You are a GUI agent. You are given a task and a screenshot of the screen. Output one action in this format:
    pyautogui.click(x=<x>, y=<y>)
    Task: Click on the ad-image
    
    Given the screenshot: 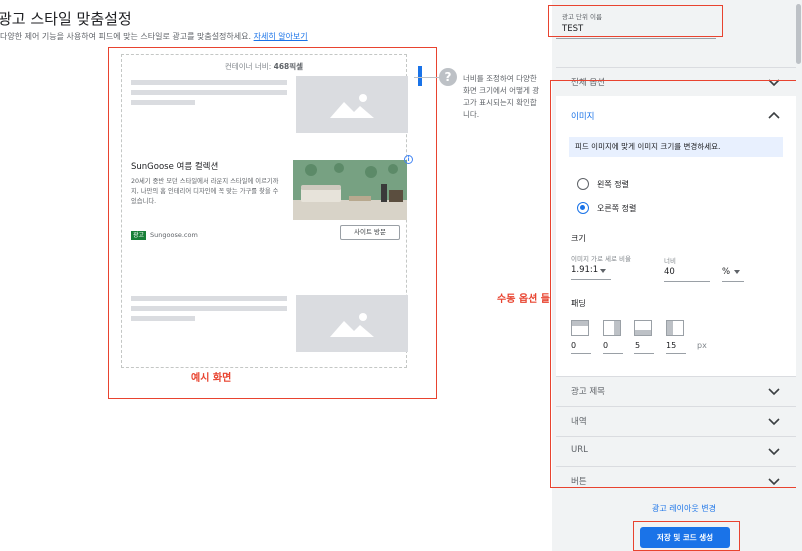 What is the action you would take?
    pyautogui.click(x=350, y=190)
    